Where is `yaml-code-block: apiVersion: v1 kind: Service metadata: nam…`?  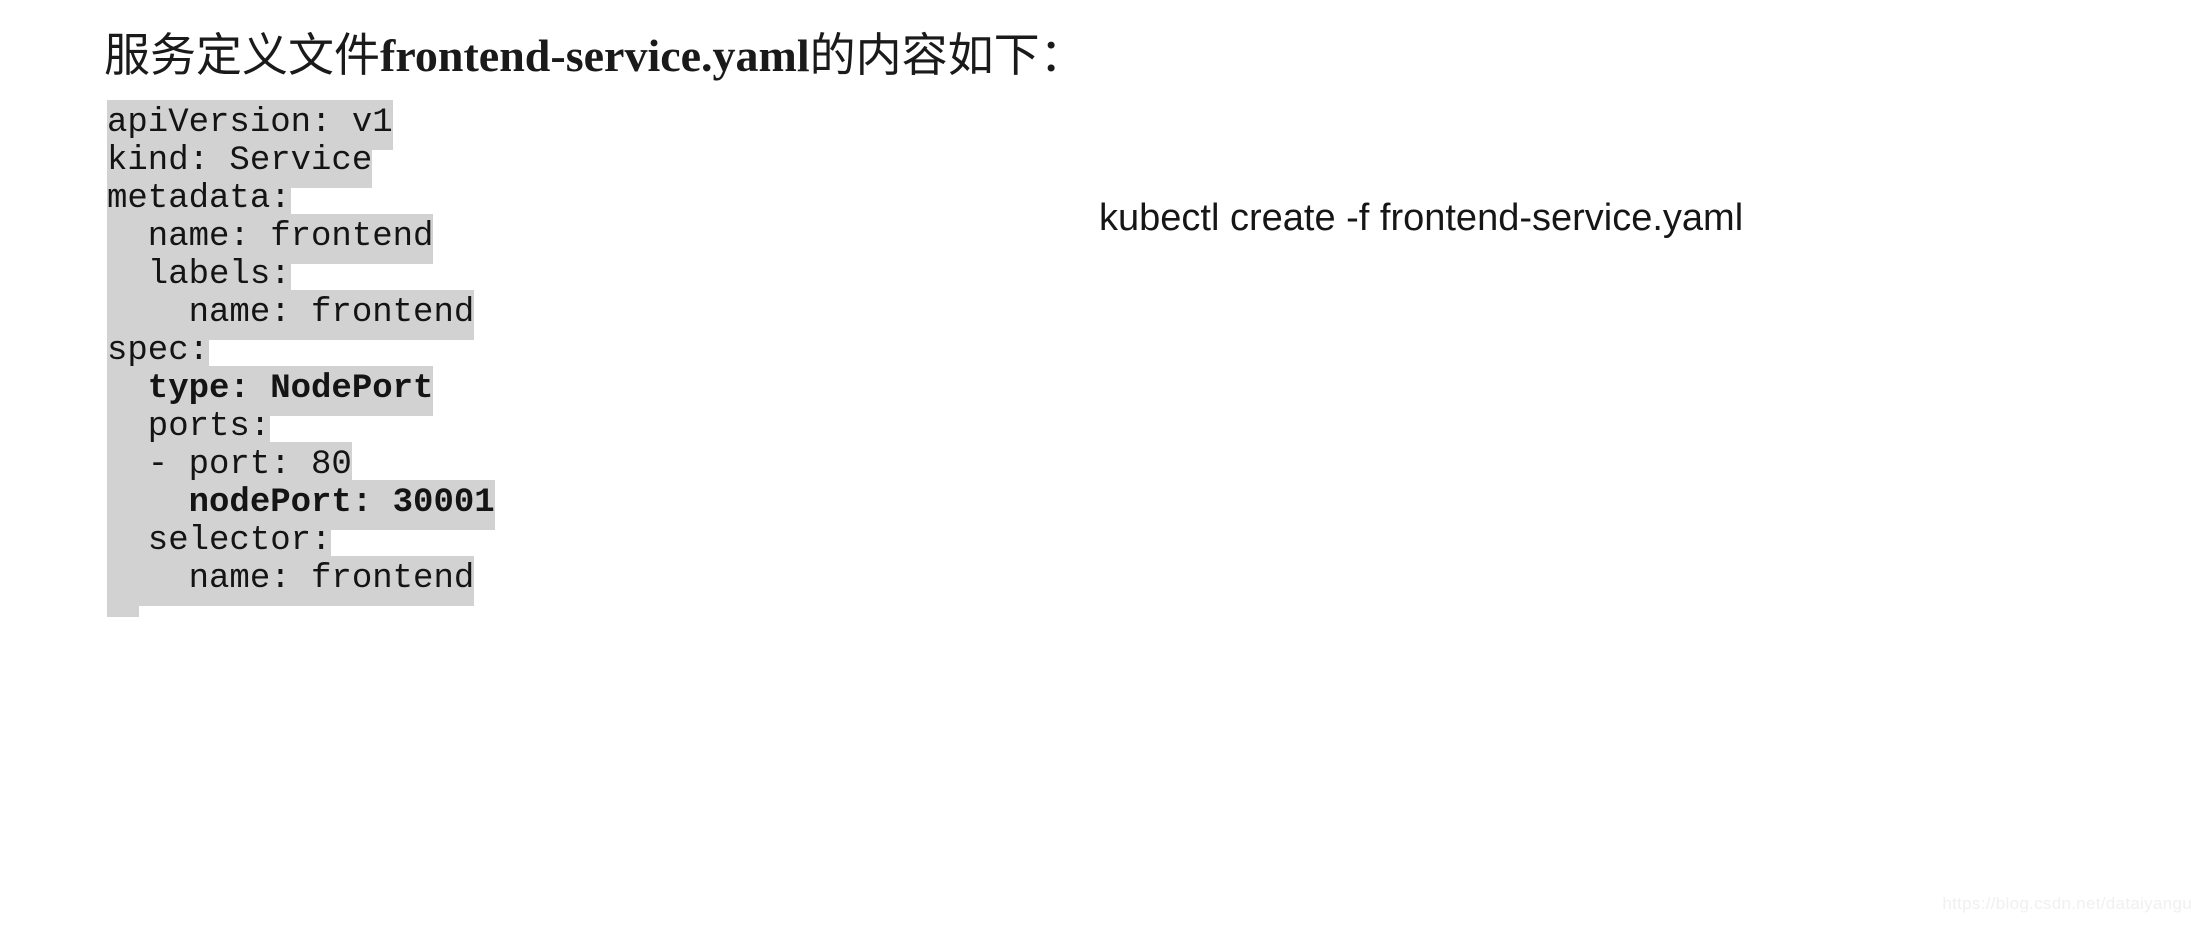 yaml-code-block: apiVersion: v1 kind: Service metadata: nam… is located at coordinates (301, 353).